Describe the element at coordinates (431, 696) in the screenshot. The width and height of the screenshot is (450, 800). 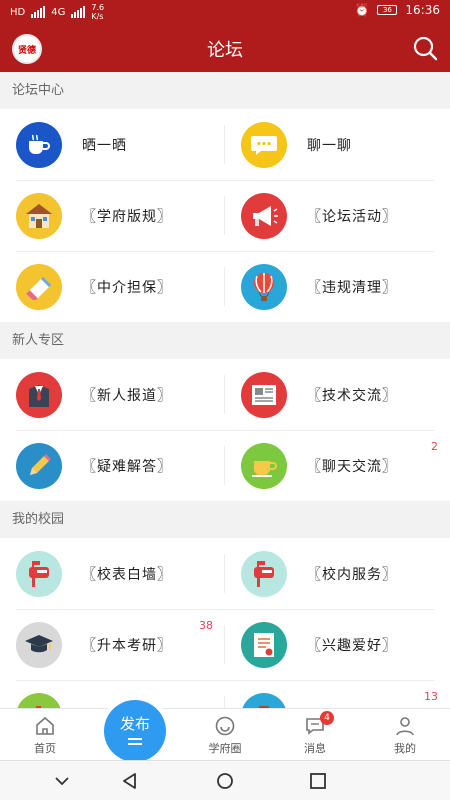
I see `post-count: 13` at that location.